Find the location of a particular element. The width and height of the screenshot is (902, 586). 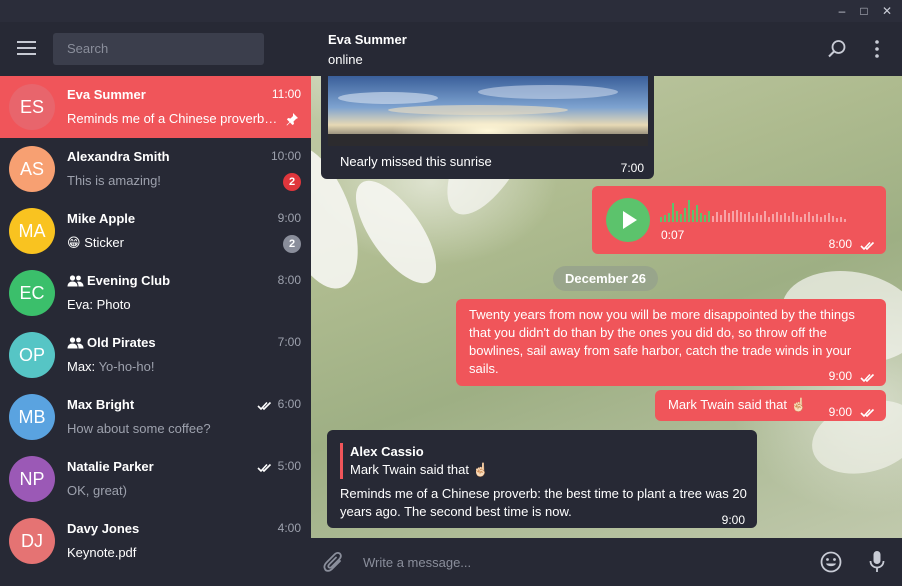

chat-header: Eva Summer online is located at coordinates (606, 49).